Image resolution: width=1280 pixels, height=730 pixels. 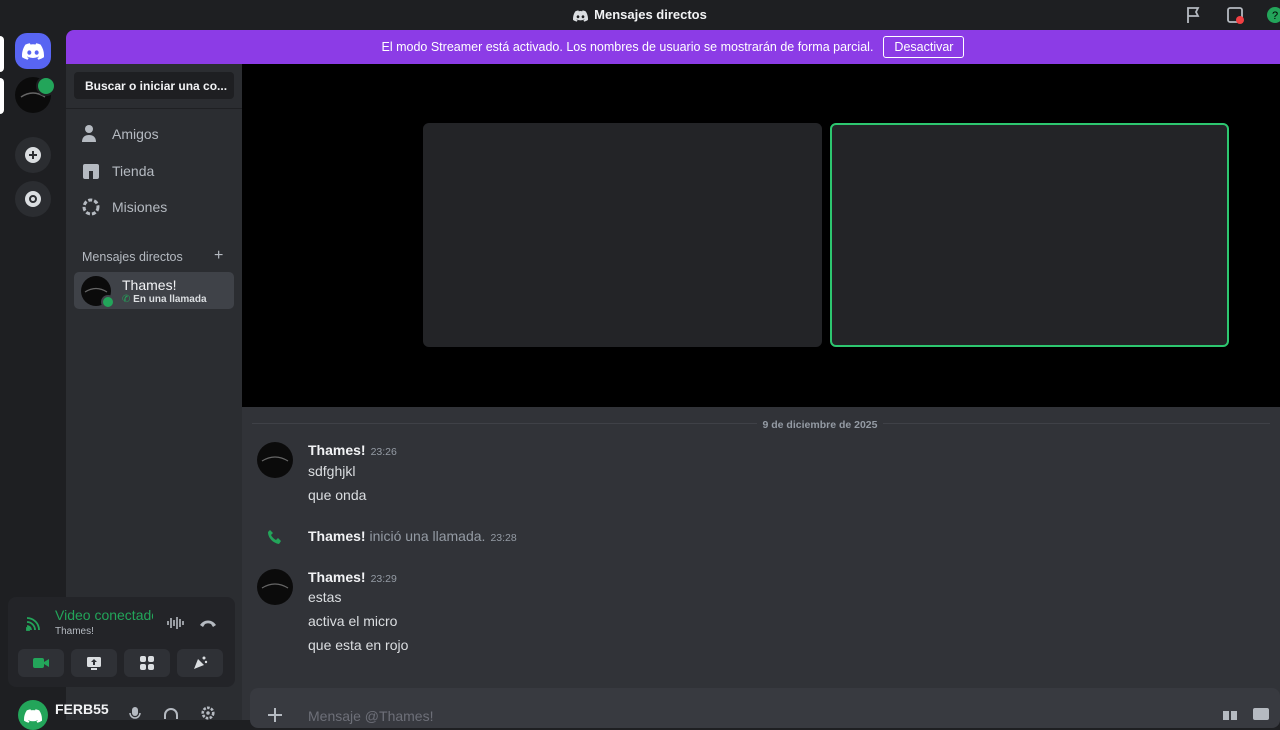 What do you see at coordinates (154, 108) in the screenshot?
I see `sidebar-divider` at bounding box center [154, 108].